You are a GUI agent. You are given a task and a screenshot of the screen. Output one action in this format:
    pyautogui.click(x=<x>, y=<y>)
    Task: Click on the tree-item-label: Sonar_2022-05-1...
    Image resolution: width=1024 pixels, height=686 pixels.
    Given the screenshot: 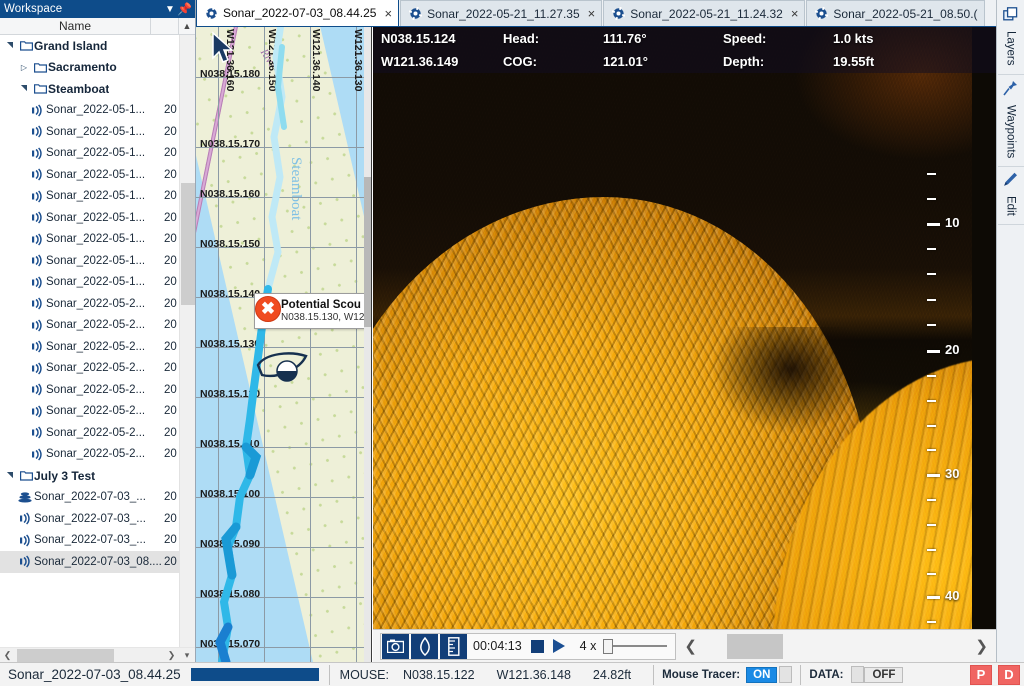 What is the action you would take?
    pyautogui.click(x=96, y=260)
    